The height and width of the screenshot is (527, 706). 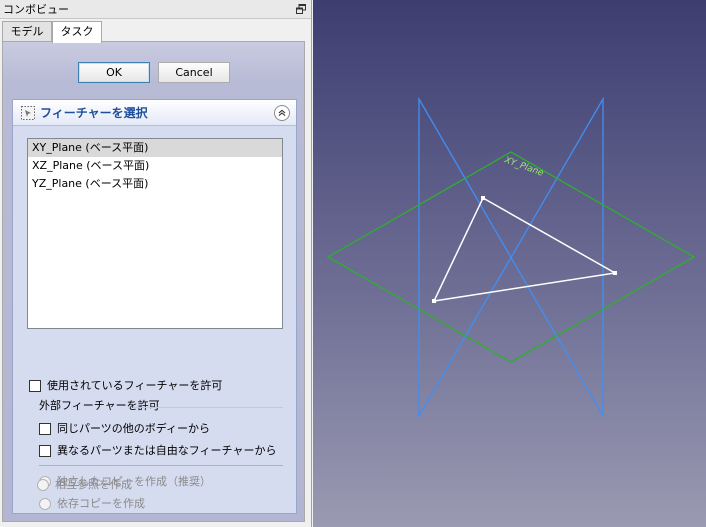 I want to click on different-part-checkbox, so click(x=45, y=451).